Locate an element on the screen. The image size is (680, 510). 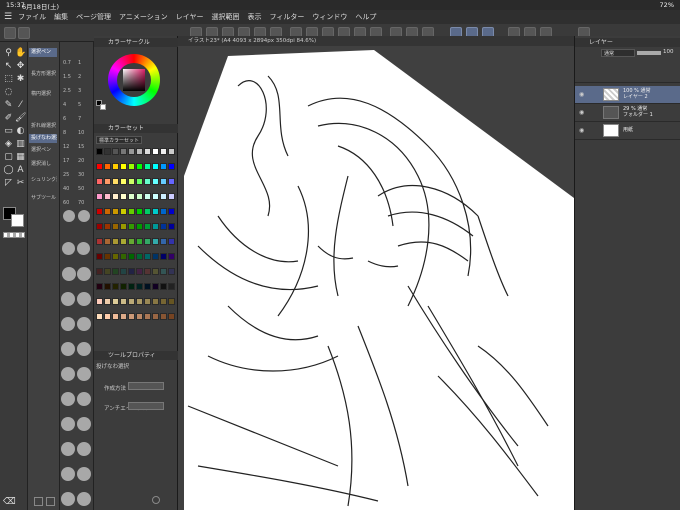
brush-size-label: 40 is located at coordinates (66, 189).